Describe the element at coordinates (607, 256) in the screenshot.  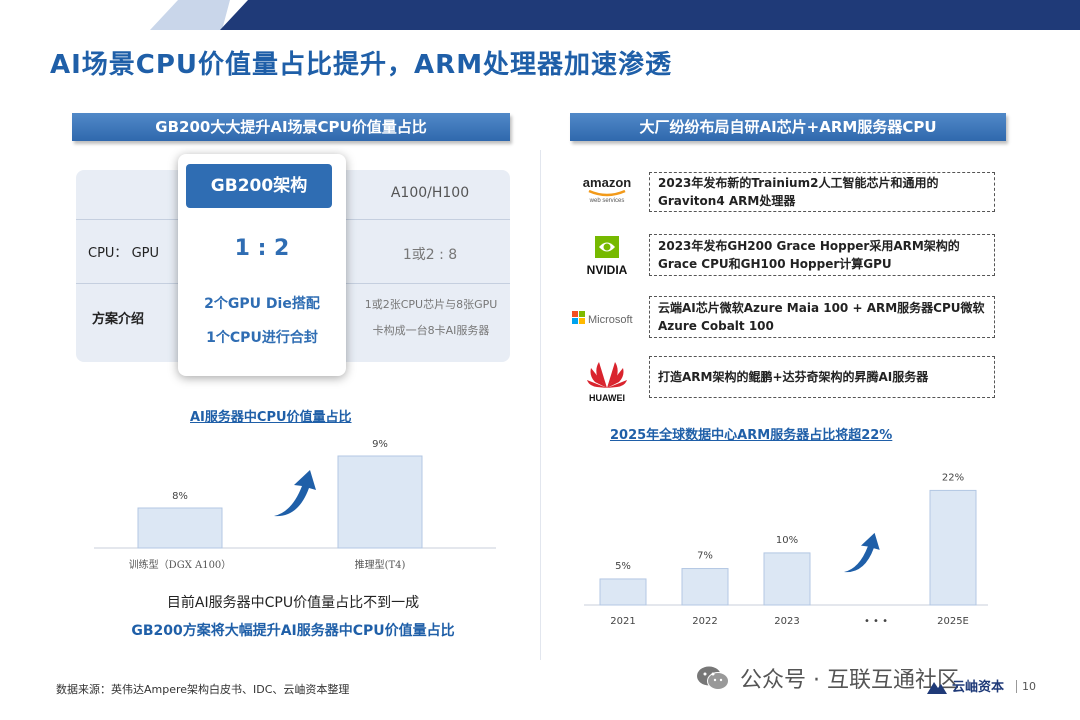
I see `nvidia-logo-icon: NVIDIA` at that location.